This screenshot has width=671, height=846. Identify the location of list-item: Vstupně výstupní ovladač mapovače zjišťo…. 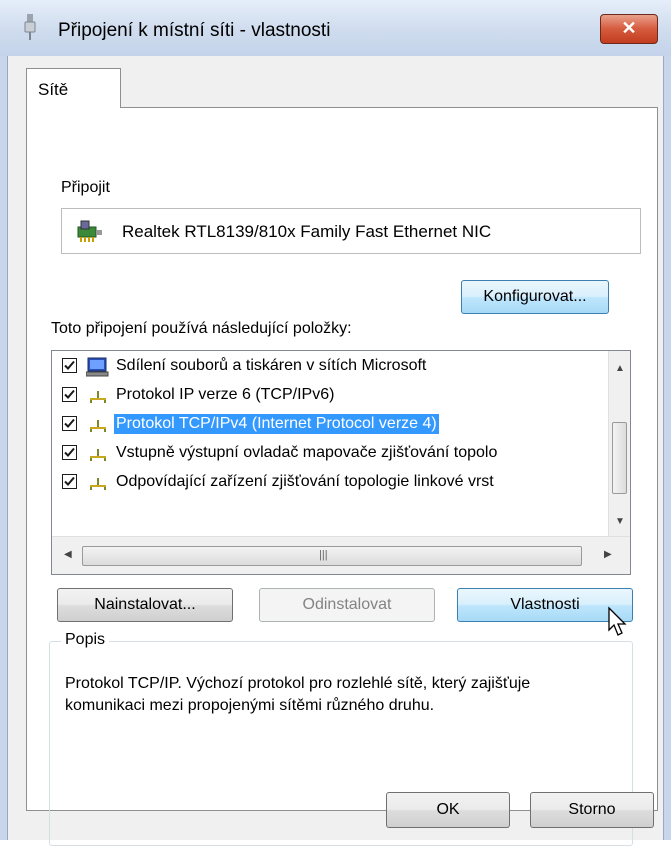
(327, 454).